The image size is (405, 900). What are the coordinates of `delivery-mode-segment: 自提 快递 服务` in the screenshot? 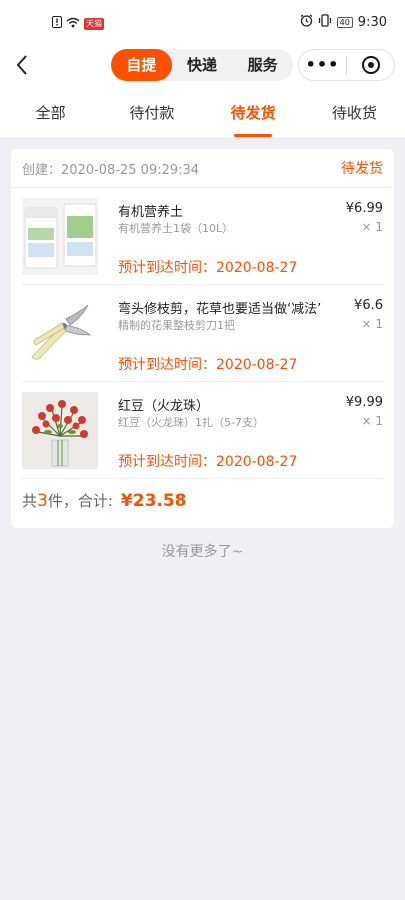 It's located at (202, 65).